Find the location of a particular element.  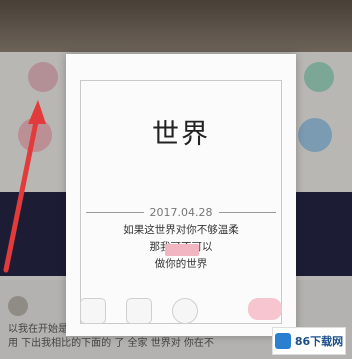

watermark: 86下载网 is located at coordinates (309, 341).